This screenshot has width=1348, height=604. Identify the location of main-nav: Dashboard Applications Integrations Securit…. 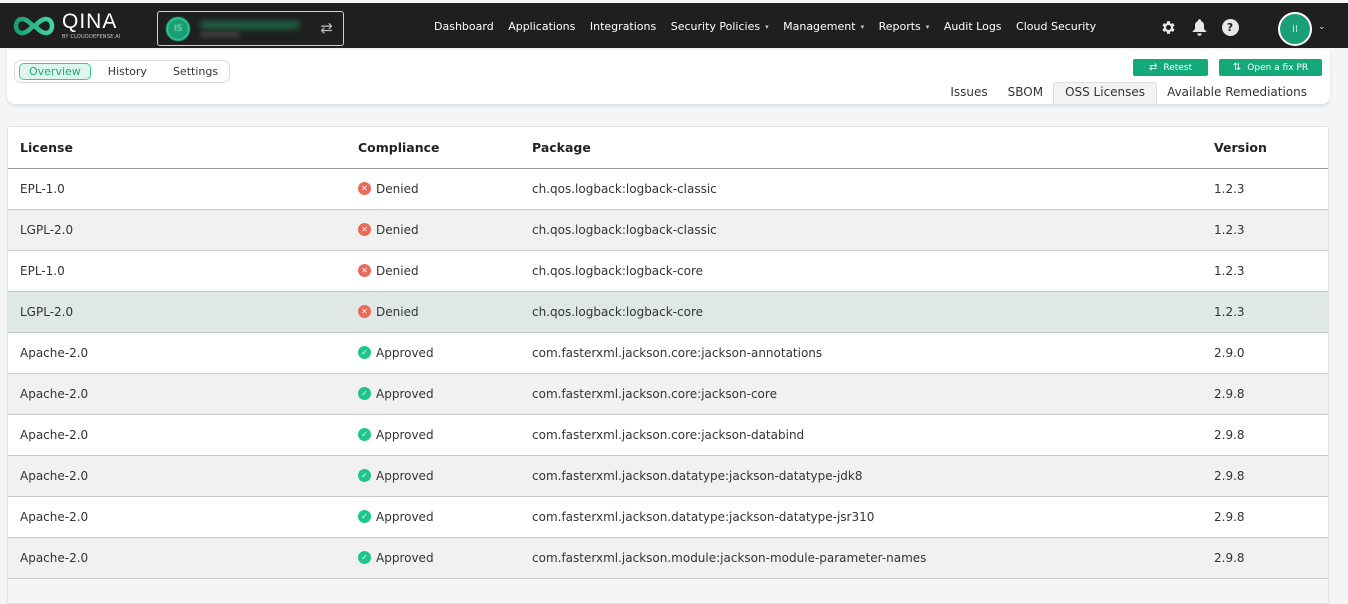
(772, 26).